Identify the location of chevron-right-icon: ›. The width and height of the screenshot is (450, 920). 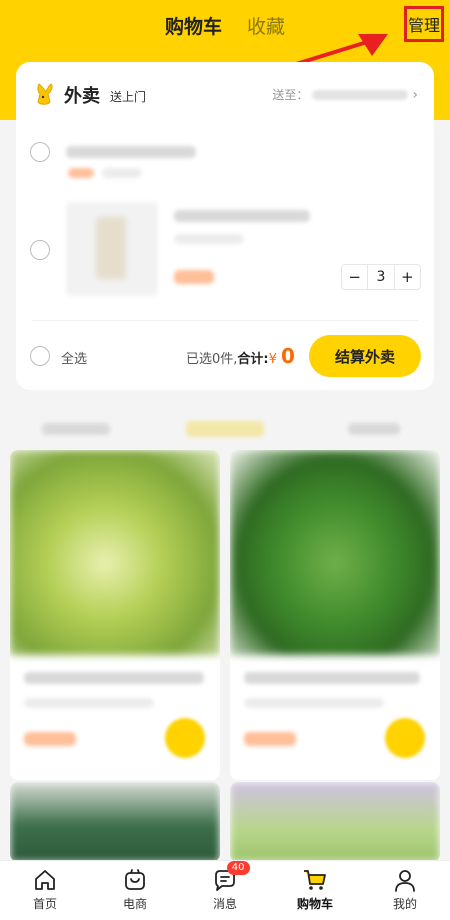
(415, 94).